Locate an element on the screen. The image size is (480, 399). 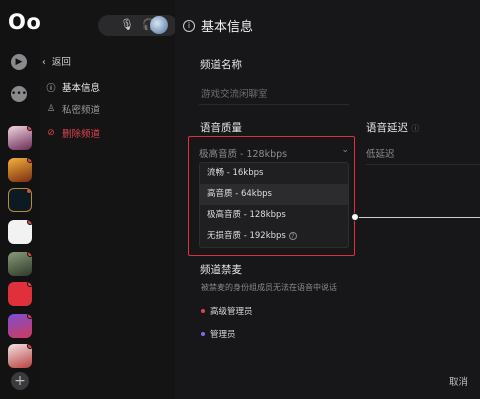
role-item: 管理员 is located at coordinates (223, 334).